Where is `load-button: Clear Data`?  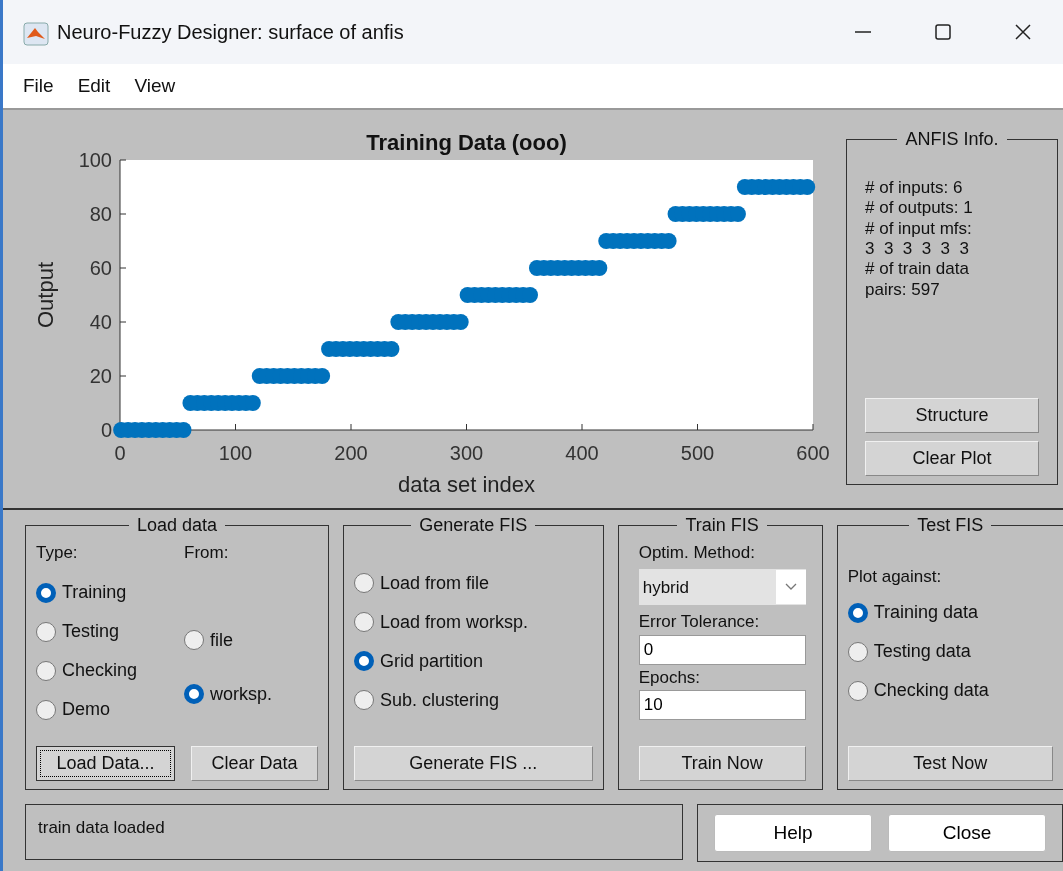
load-button: Clear Data is located at coordinates (254, 763).